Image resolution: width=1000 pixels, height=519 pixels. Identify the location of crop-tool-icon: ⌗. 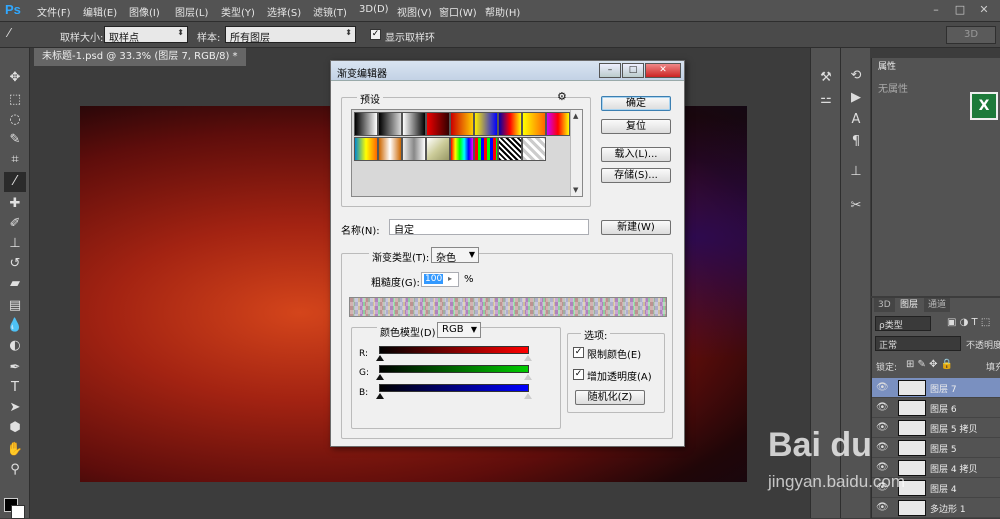
(15, 160).